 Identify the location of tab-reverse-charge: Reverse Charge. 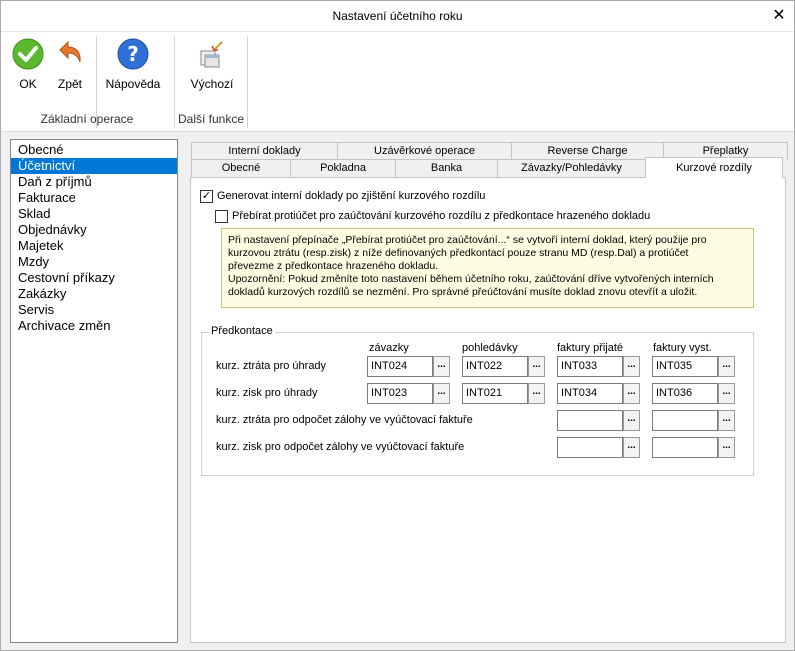
(587, 151).